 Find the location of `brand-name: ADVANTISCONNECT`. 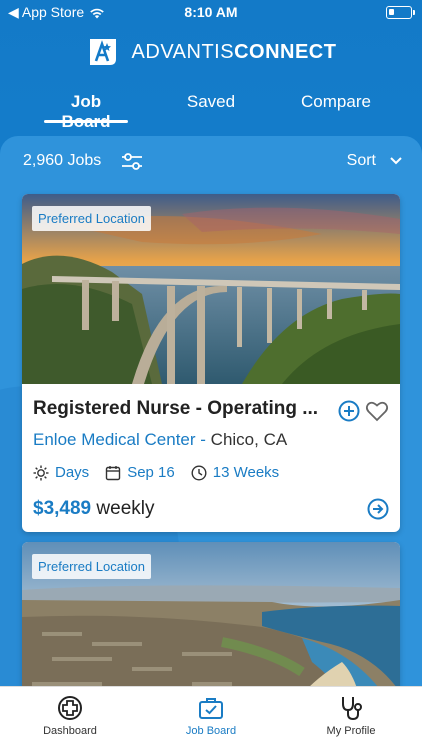

brand-name: ADVANTISCONNECT is located at coordinates (234, 52).